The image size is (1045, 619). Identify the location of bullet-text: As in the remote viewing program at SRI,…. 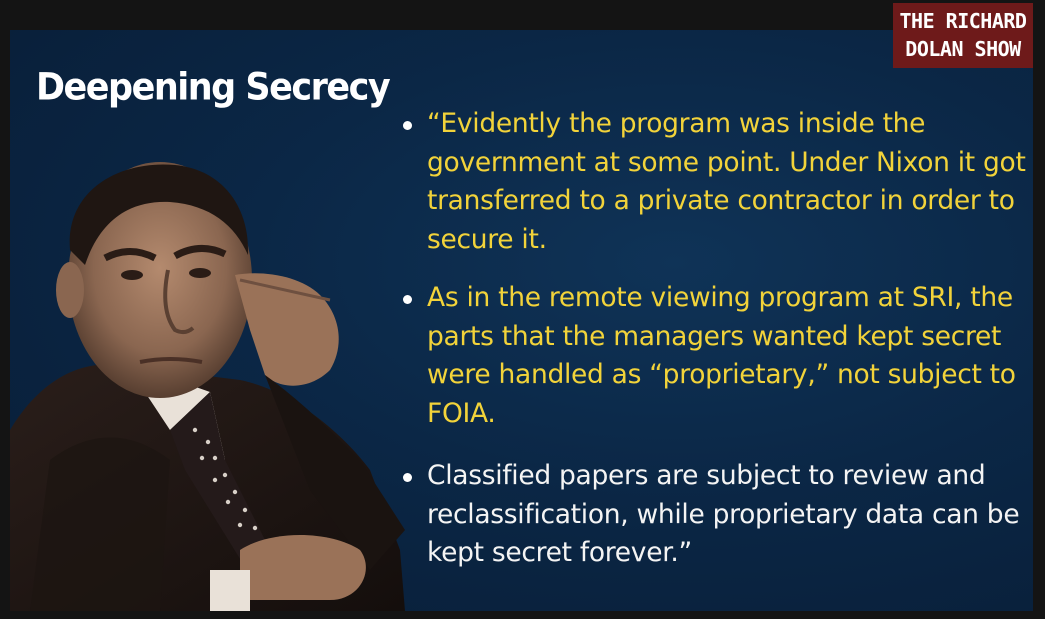
(721, 355).